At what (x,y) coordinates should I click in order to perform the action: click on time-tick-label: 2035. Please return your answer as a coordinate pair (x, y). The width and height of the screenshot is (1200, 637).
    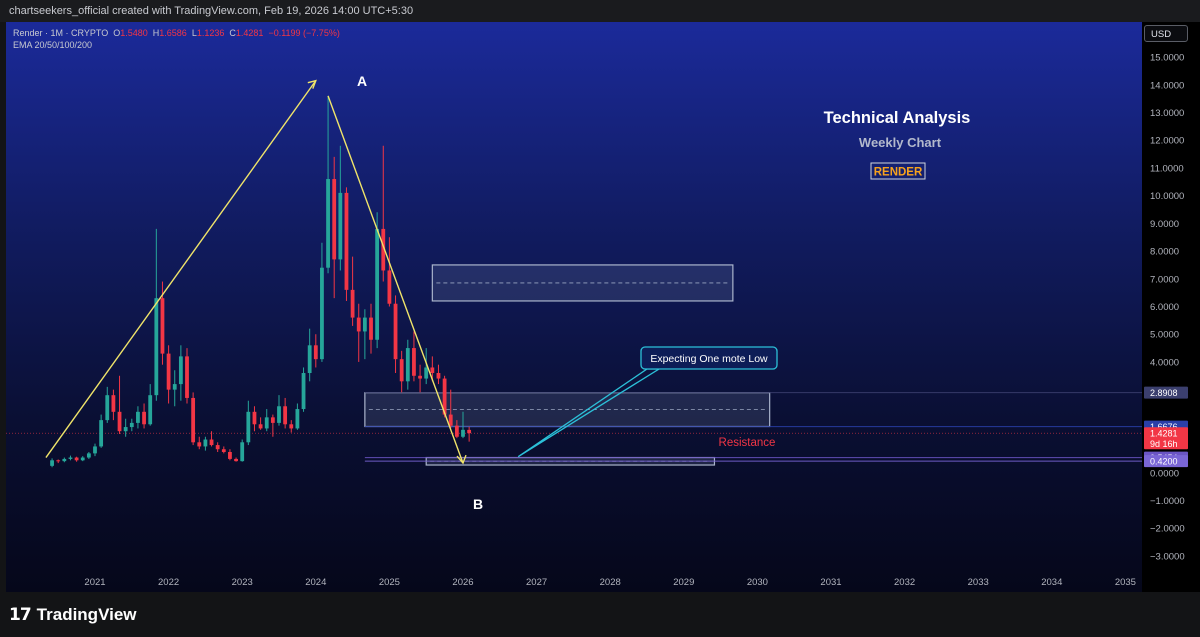
    Looking at the image, I should click on (1125, 582).